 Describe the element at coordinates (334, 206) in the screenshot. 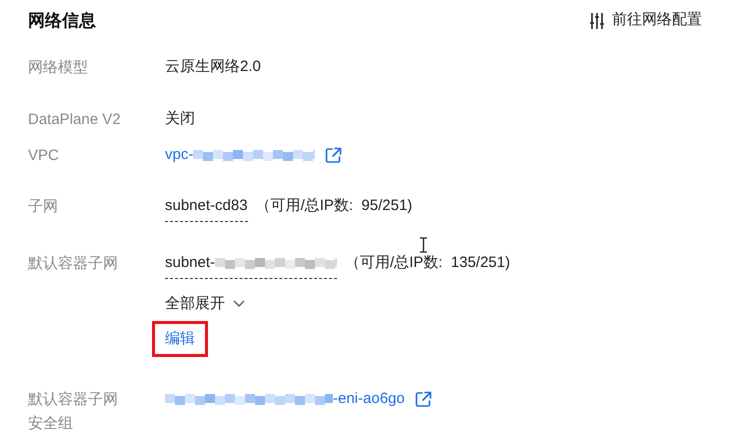

I see `ip-count: （可用/总IP数: 95/251)` at that location.